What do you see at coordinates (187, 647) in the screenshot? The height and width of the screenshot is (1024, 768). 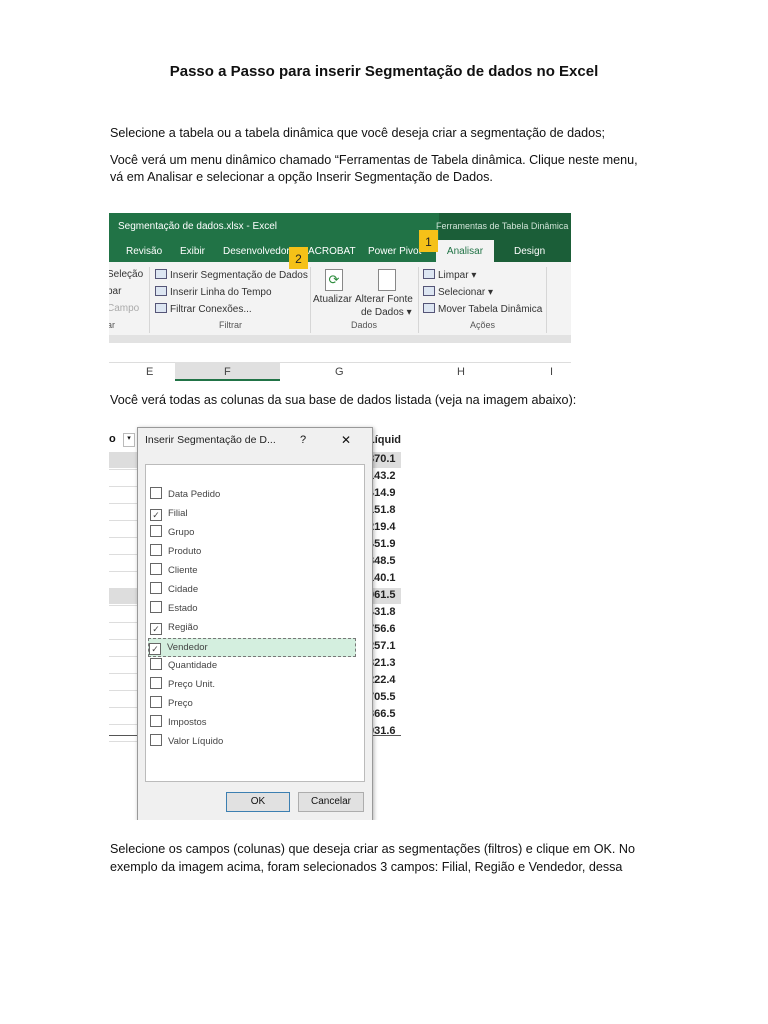 I see `field-label: Vendedor` at bounding box center [187, 647].